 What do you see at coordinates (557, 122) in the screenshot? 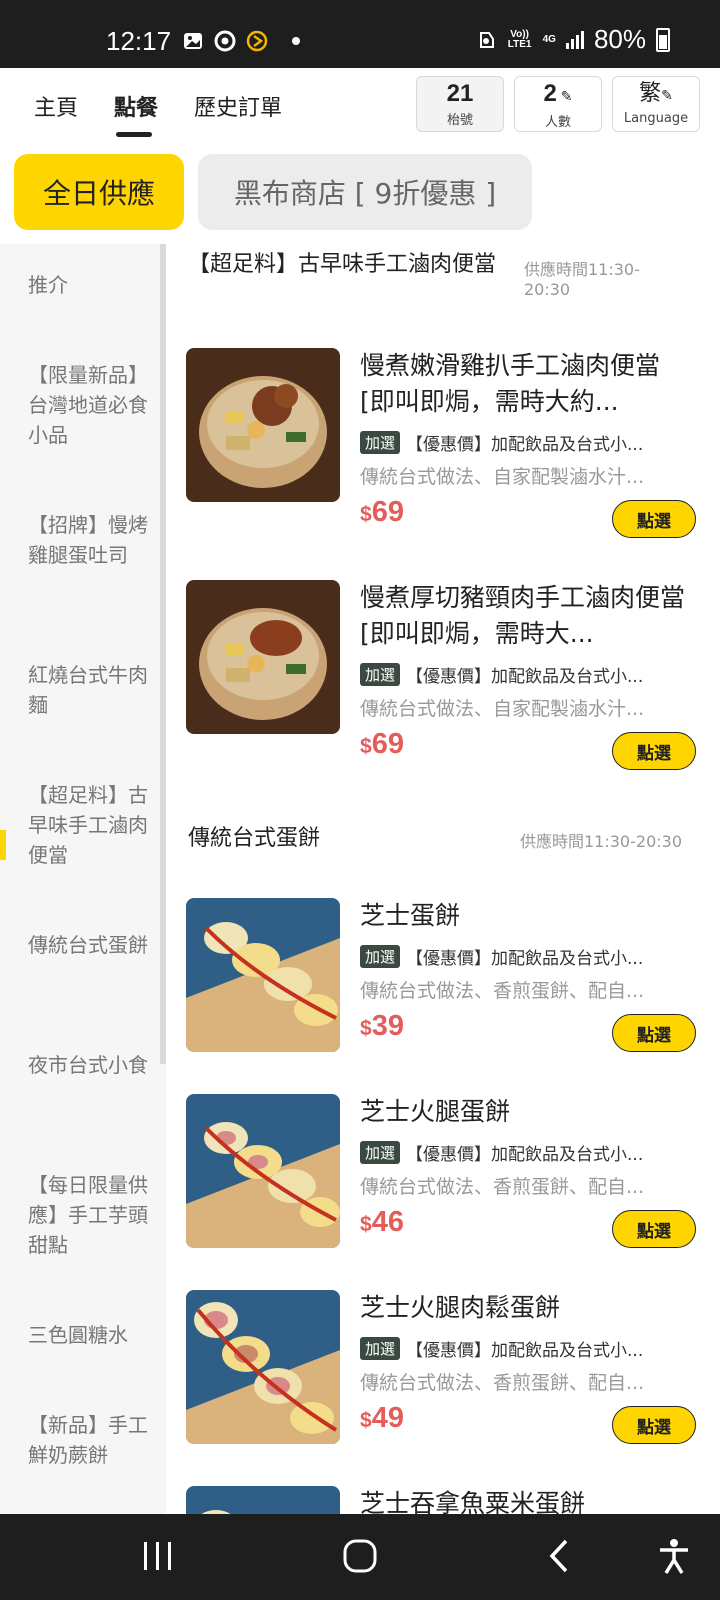
I see `people-count-label: 人數` at bounding box center [557, 122].